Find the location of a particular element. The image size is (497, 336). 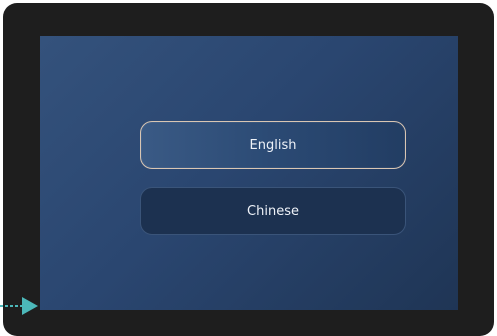

chinese-button: Chinese is located at coordinates (273, 211).